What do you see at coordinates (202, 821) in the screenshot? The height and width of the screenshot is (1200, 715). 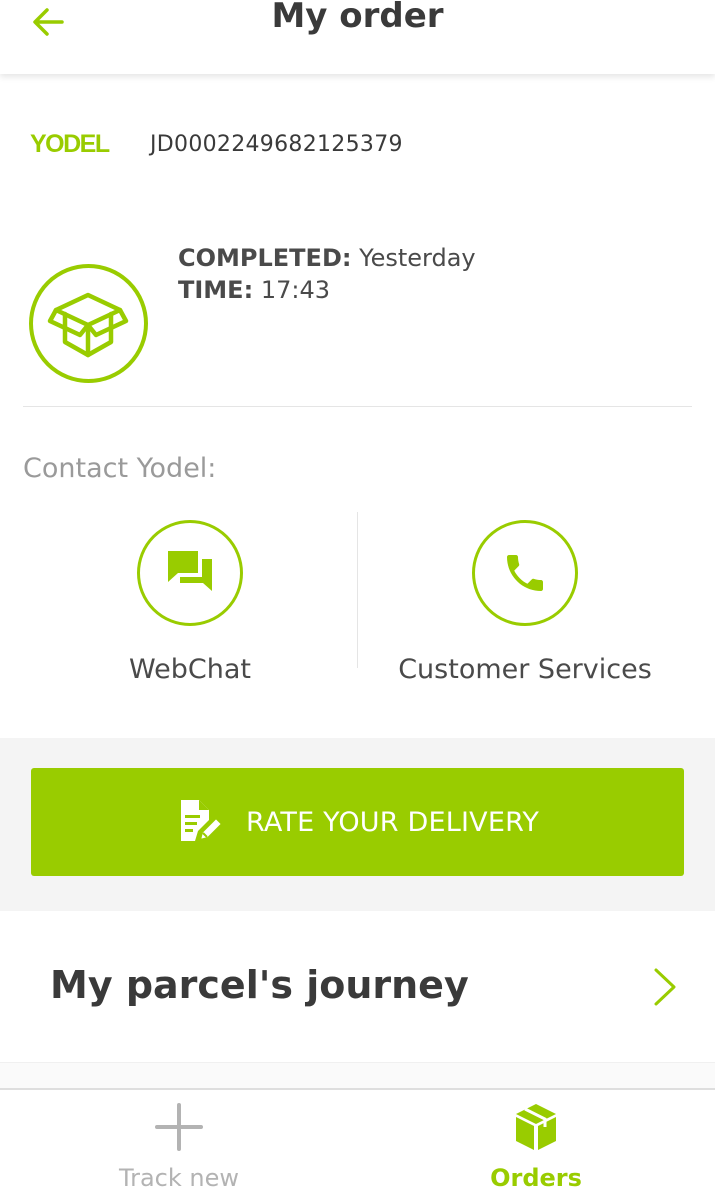 I see `rate-edit-icon` at bounding box center [202, 821].